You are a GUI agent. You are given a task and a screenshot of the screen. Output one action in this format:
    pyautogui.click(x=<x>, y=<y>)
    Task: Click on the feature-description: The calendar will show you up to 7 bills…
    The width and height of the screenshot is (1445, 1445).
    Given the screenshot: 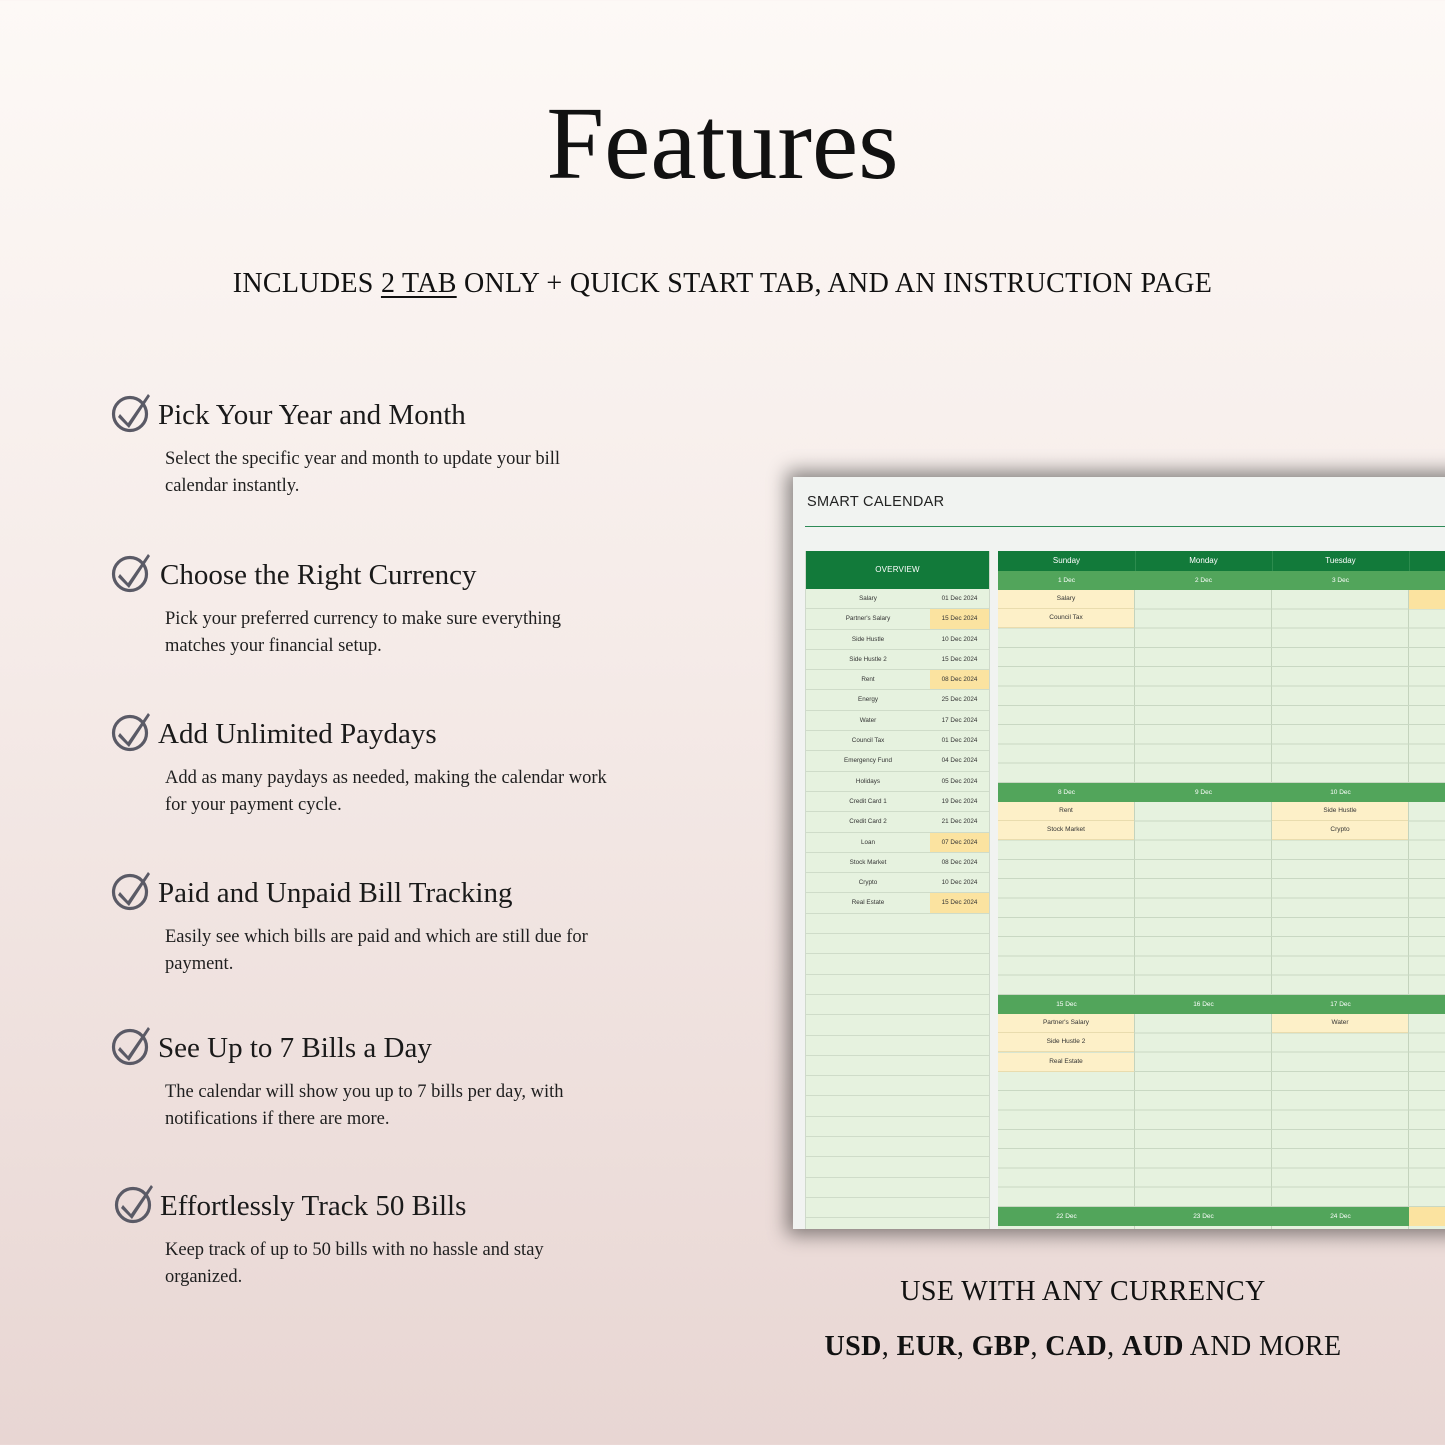 What is the action you would take?
    pyautogui.click(x=364, y=1105)
    